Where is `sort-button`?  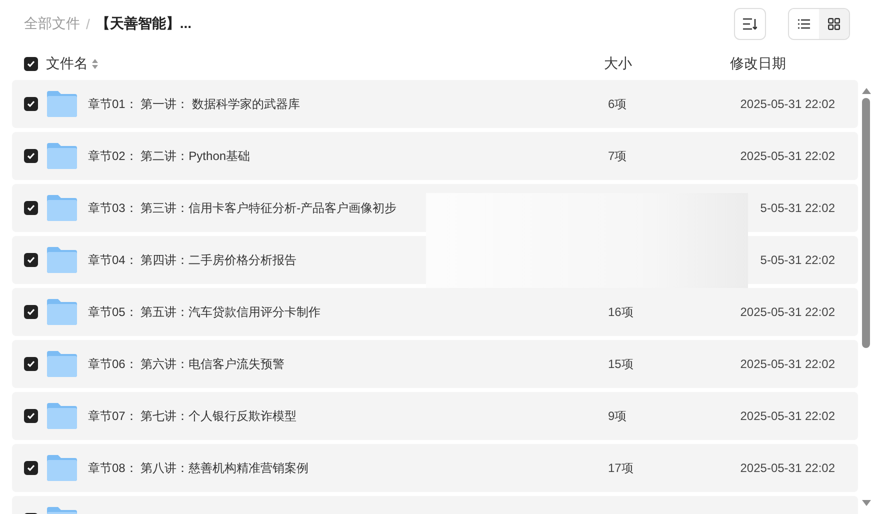
sort-button is located at coordinates (750, 24).